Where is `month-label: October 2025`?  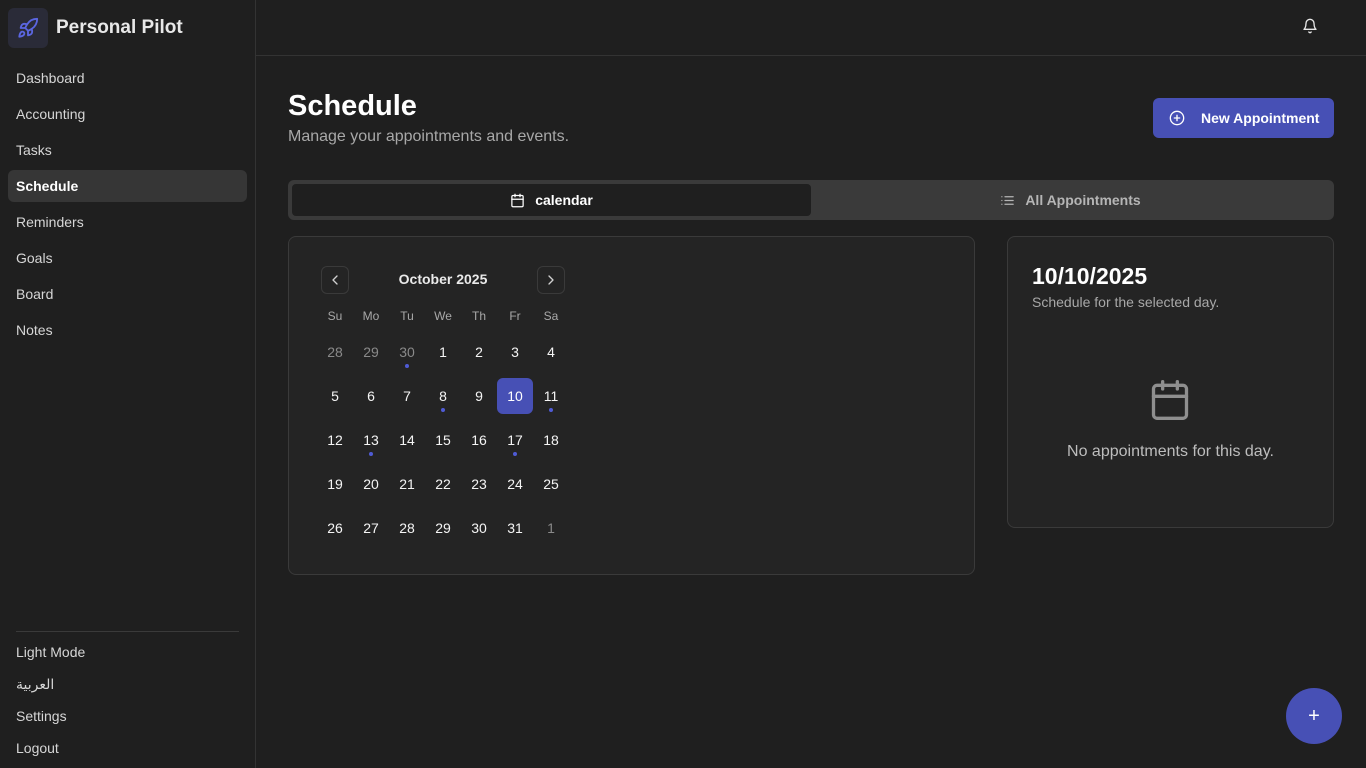 month-label: October 2025 is located at coordinates (443, 279).